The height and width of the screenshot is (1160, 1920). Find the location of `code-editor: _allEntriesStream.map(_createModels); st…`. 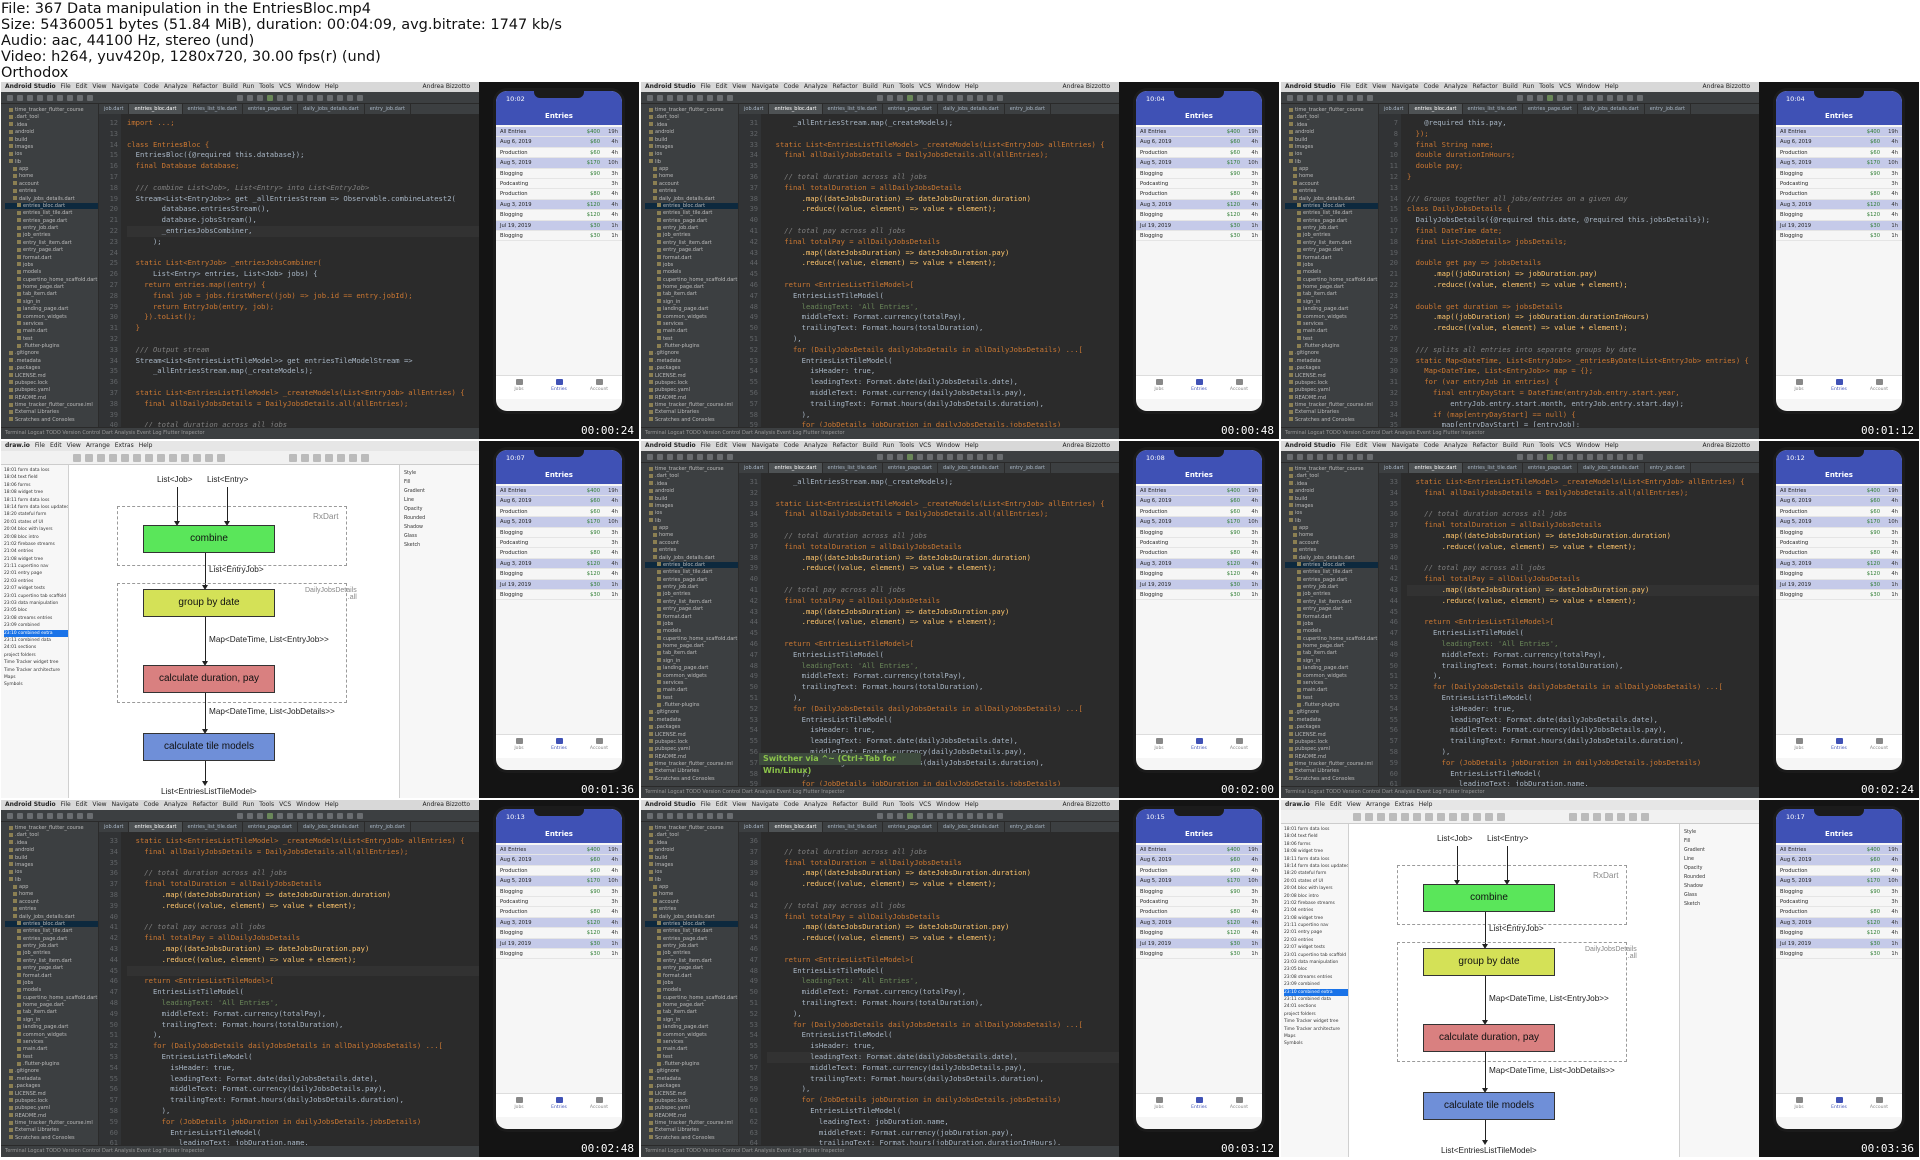

code-editor: _allEntriesStream.map(_createModels); st… is located at coordinates (941, 270).